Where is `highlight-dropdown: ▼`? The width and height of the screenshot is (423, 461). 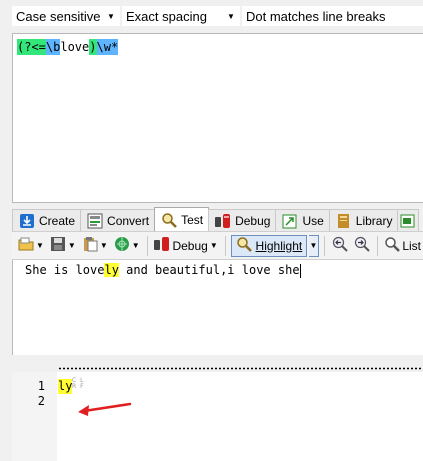 highlight-dropdown: ▼ is located at coordinates (314, 245).